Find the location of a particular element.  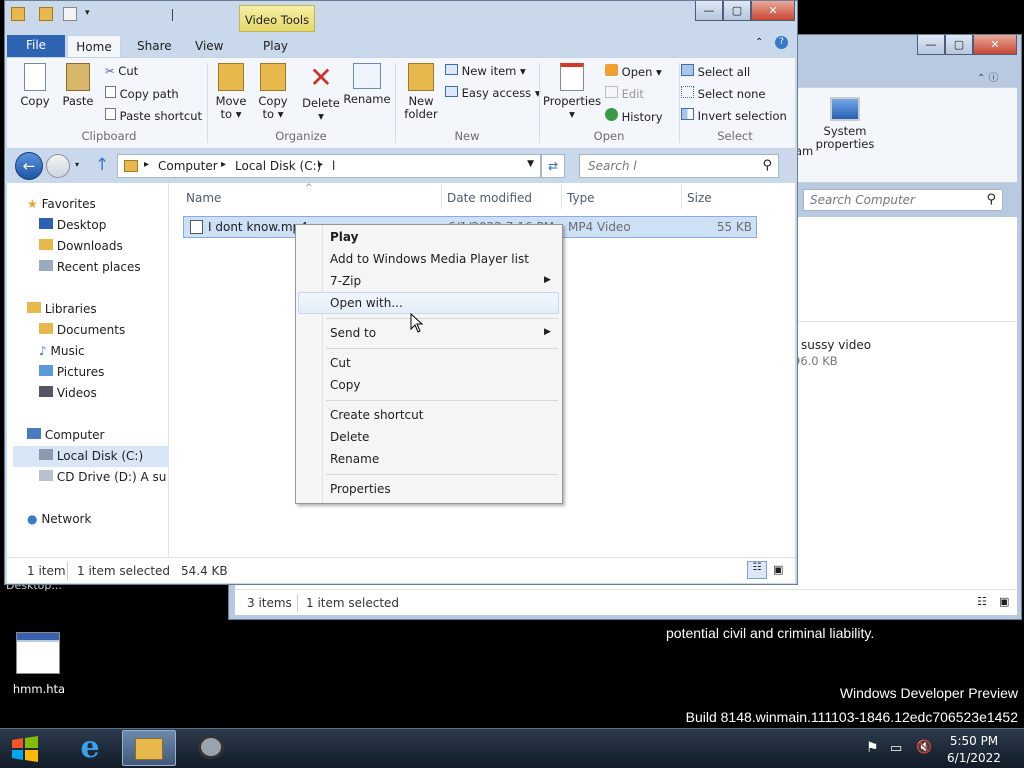

volume-muted-icon: 🔇 is located at coordinates (924, 747).